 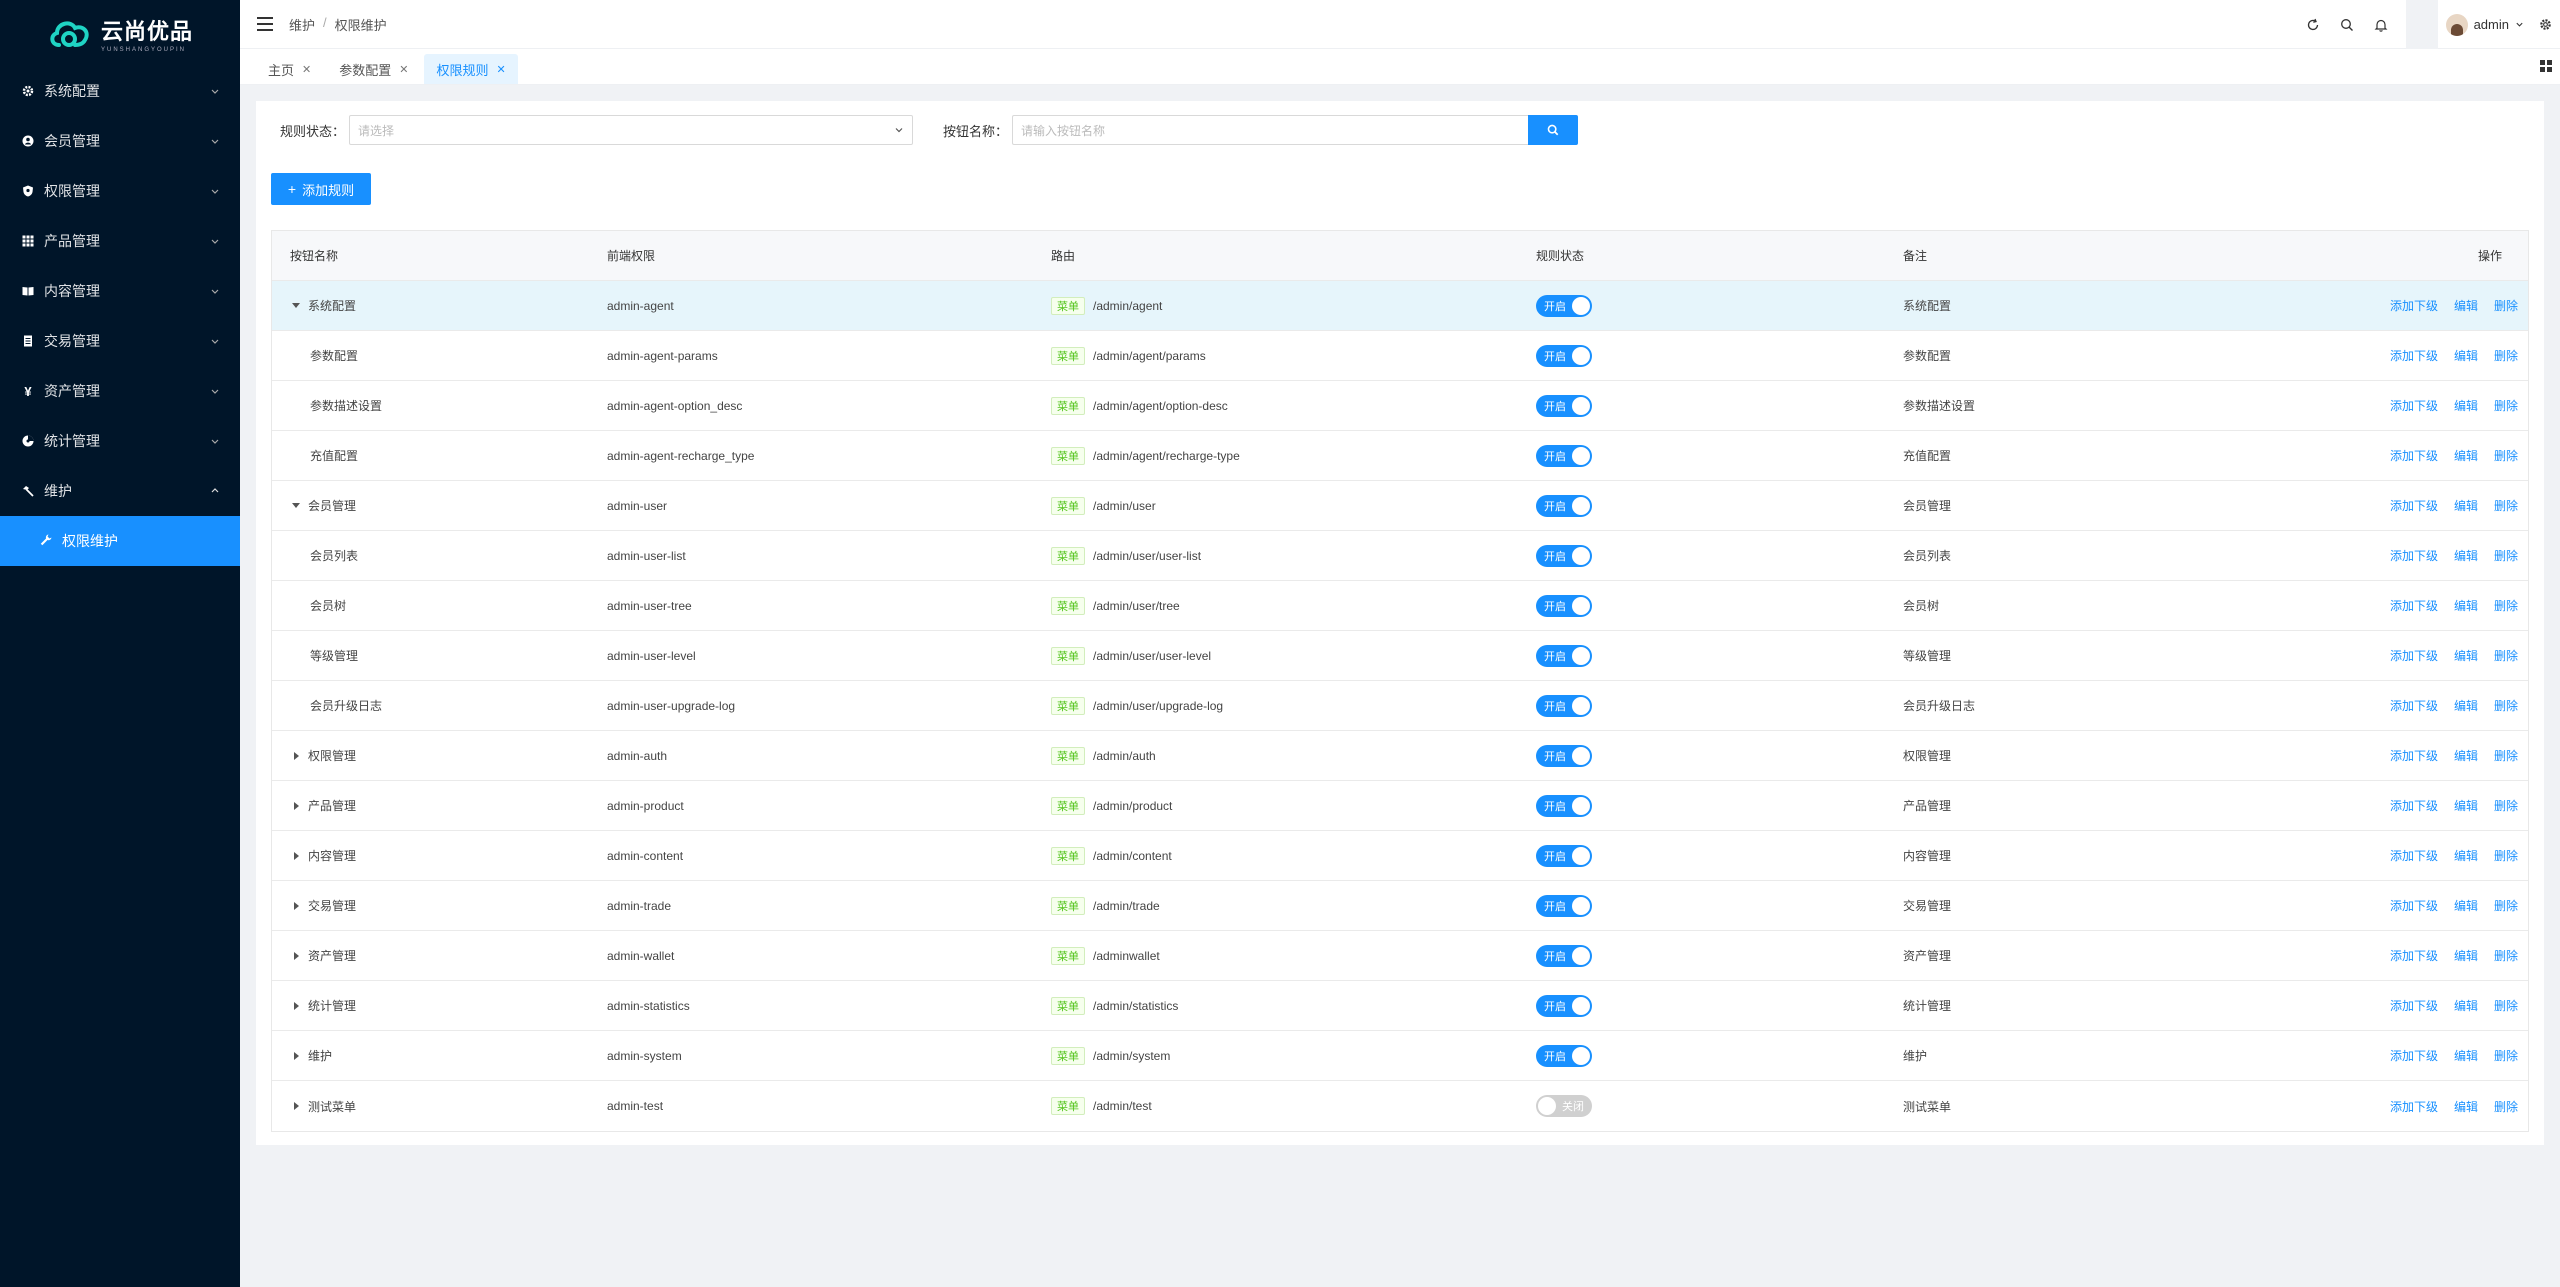 I want to click on add-rule-button: + 添加规则, so click(x=321, y=189).